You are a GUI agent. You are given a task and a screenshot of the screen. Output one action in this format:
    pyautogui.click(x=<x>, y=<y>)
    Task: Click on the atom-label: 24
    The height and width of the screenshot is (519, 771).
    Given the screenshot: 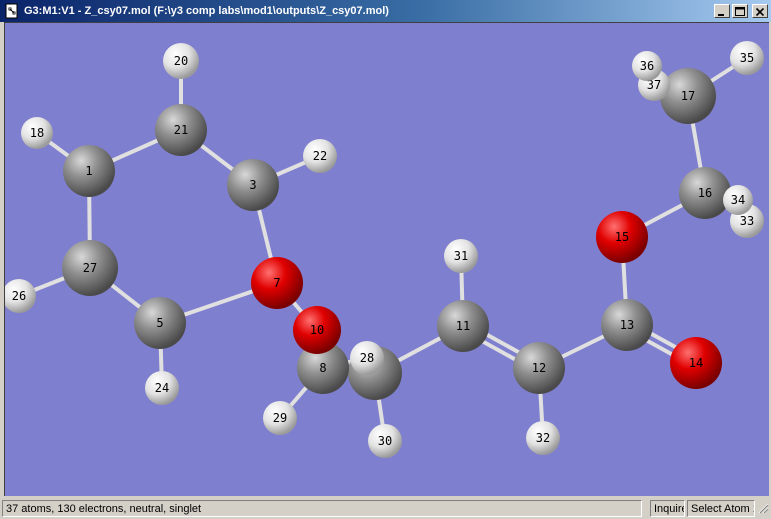 What is the action you would take?
    pyautogui.click(x=162, y=388)
    